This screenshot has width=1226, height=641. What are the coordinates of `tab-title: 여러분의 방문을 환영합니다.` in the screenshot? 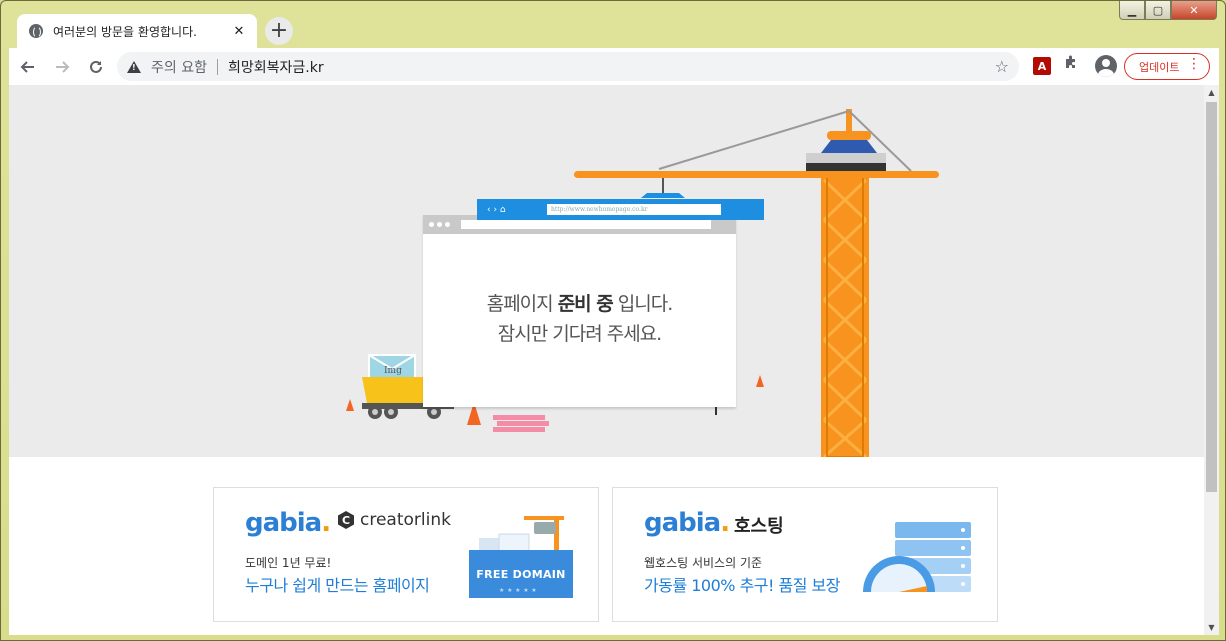 It's located at (125, 31).